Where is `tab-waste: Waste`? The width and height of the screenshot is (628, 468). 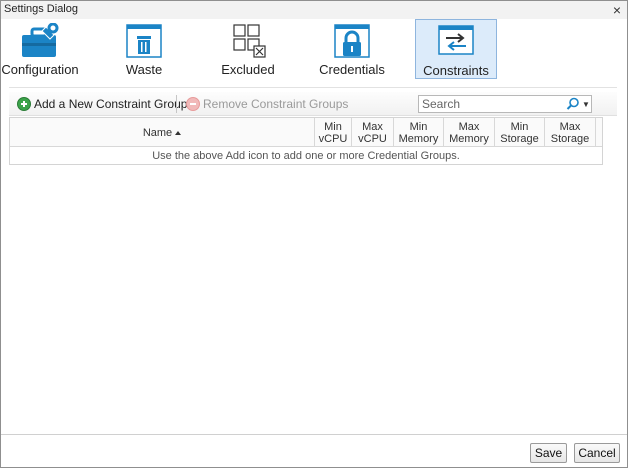
tab-waste: Waste is located at coordinates (144, 49).